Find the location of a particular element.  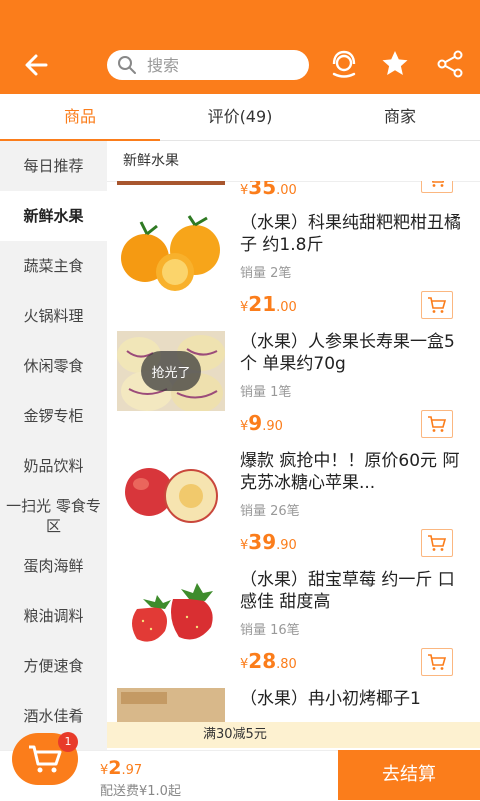

cart-total: ¥2.97 is located at coordinates (121, 768).